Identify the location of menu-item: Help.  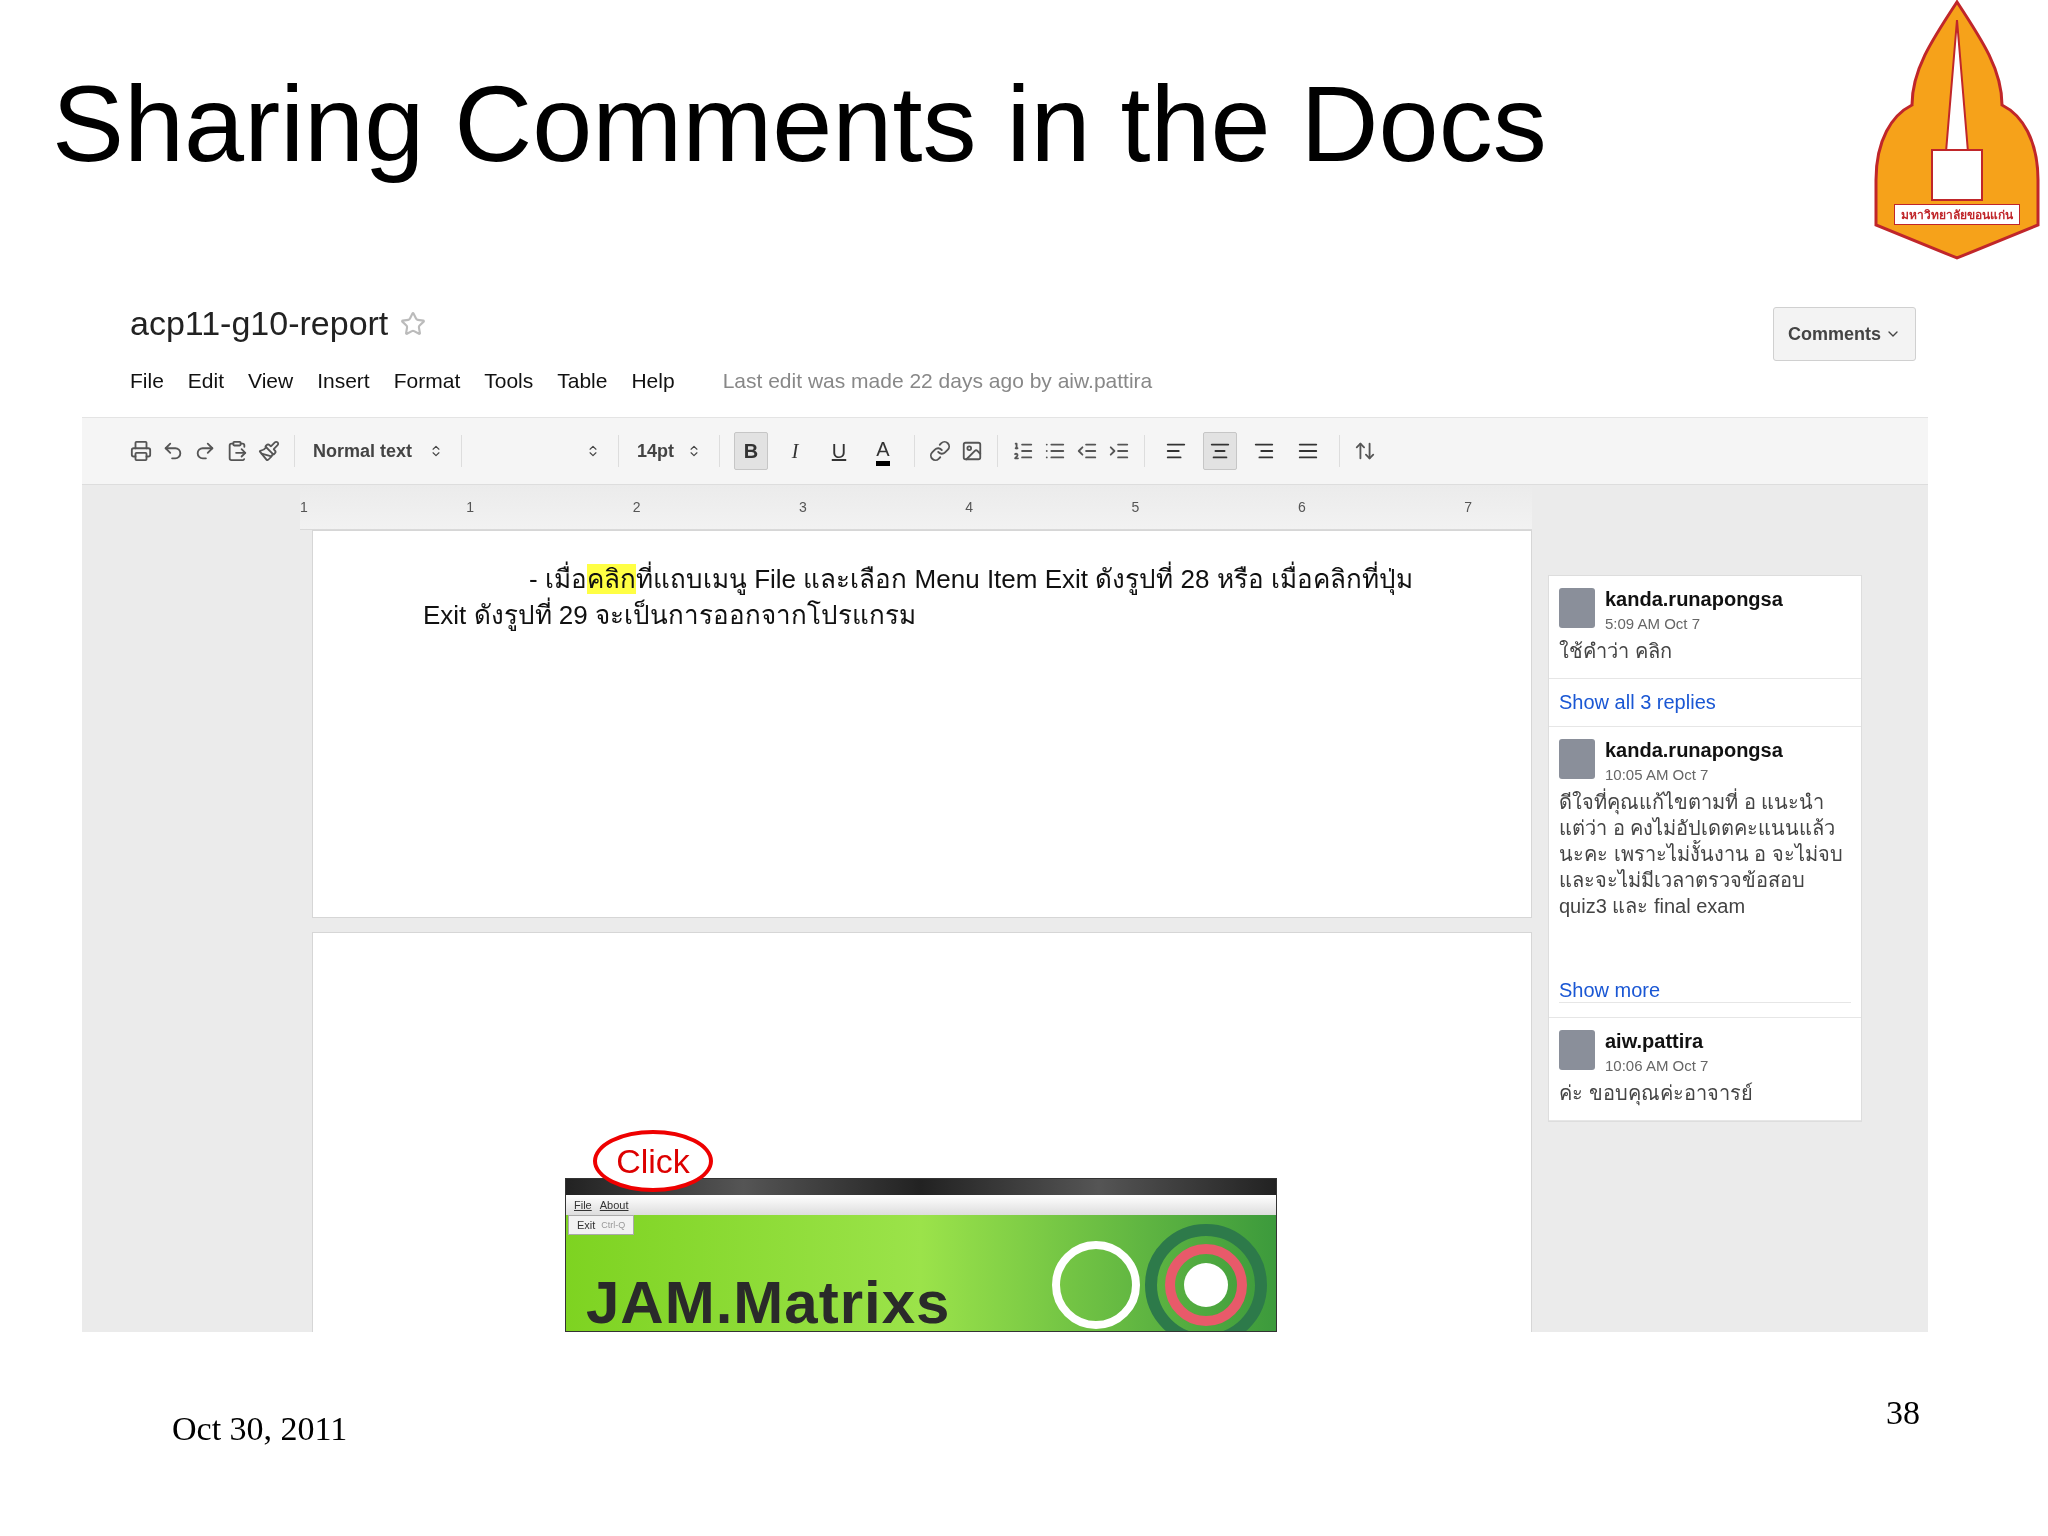
(653, 381).